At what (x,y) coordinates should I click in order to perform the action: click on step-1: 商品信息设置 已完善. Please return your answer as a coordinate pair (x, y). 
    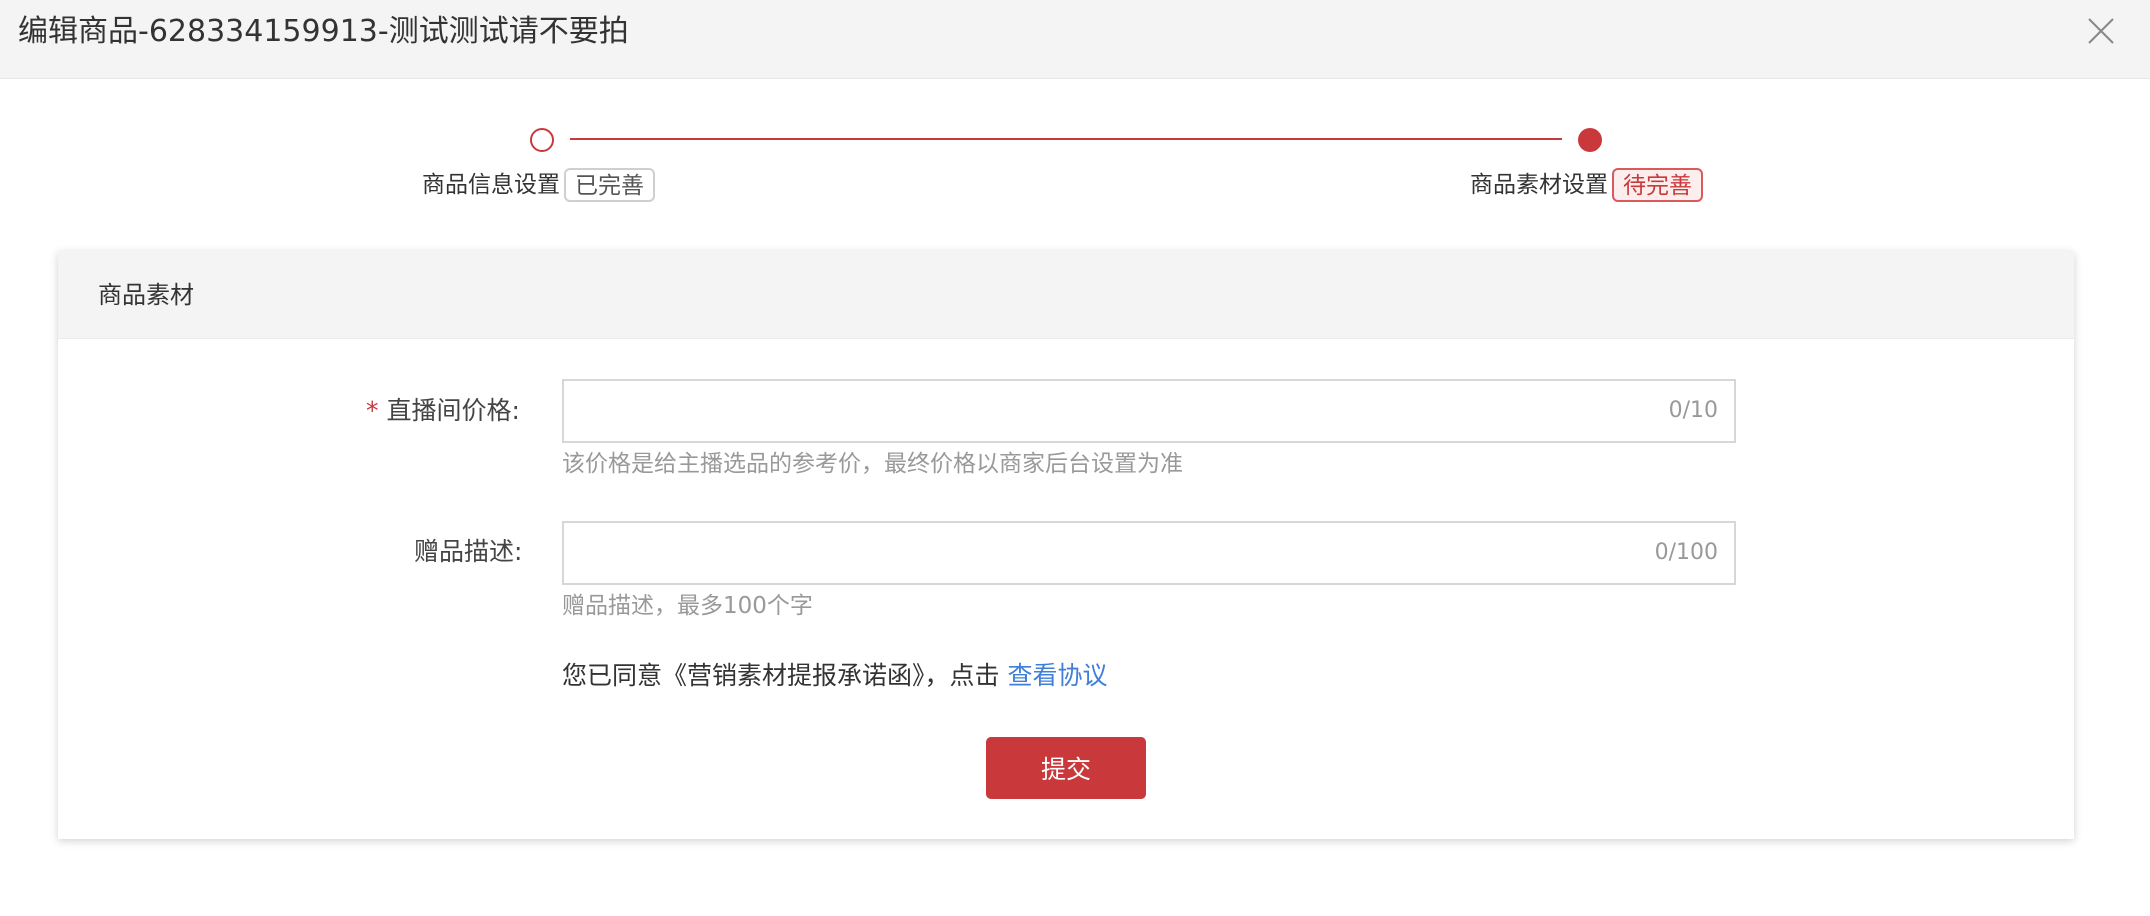
    Looking at the image, I should click on (538, 185).